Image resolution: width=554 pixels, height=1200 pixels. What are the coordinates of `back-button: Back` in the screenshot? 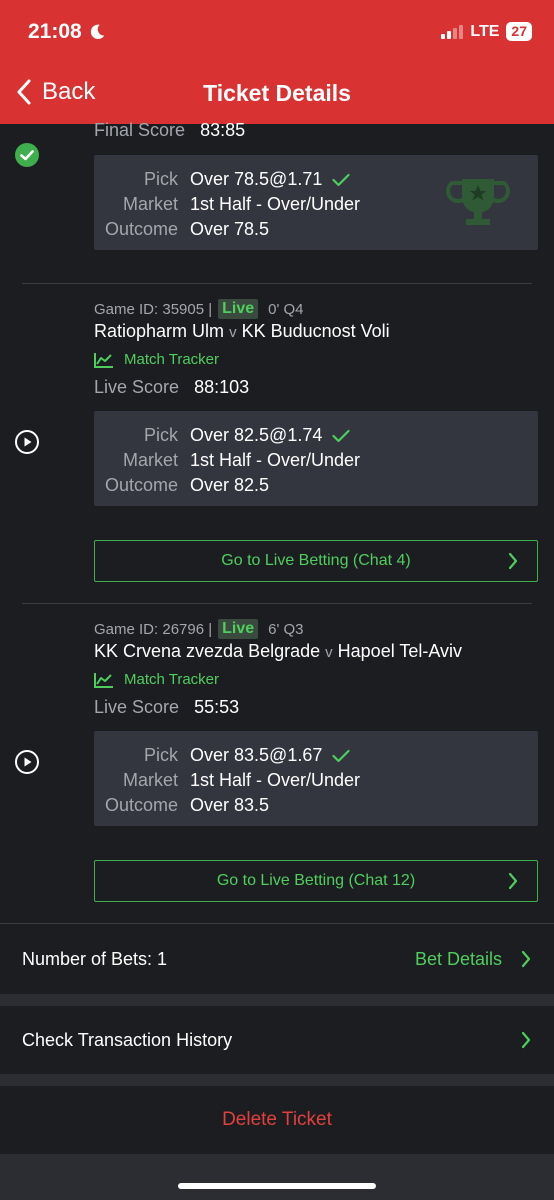 It's located at (55, 92).